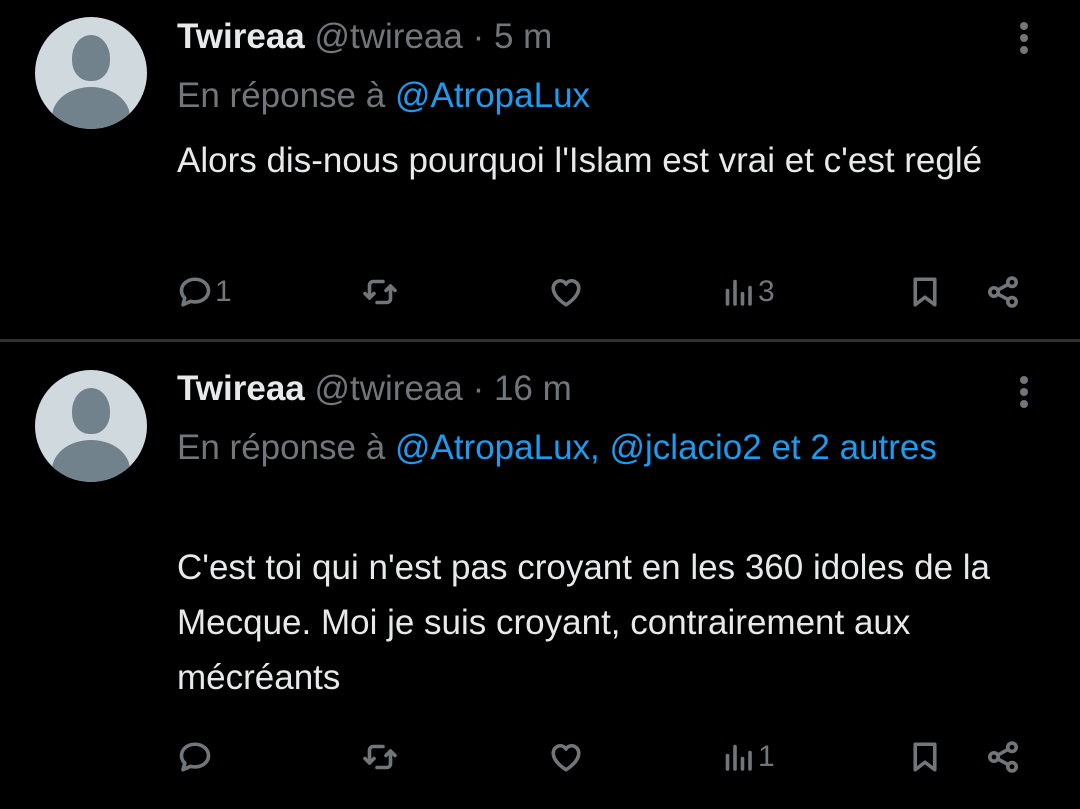 This screenshot has height=809, width=1080. I want to click on reply-button: 1, so click(204, 292).